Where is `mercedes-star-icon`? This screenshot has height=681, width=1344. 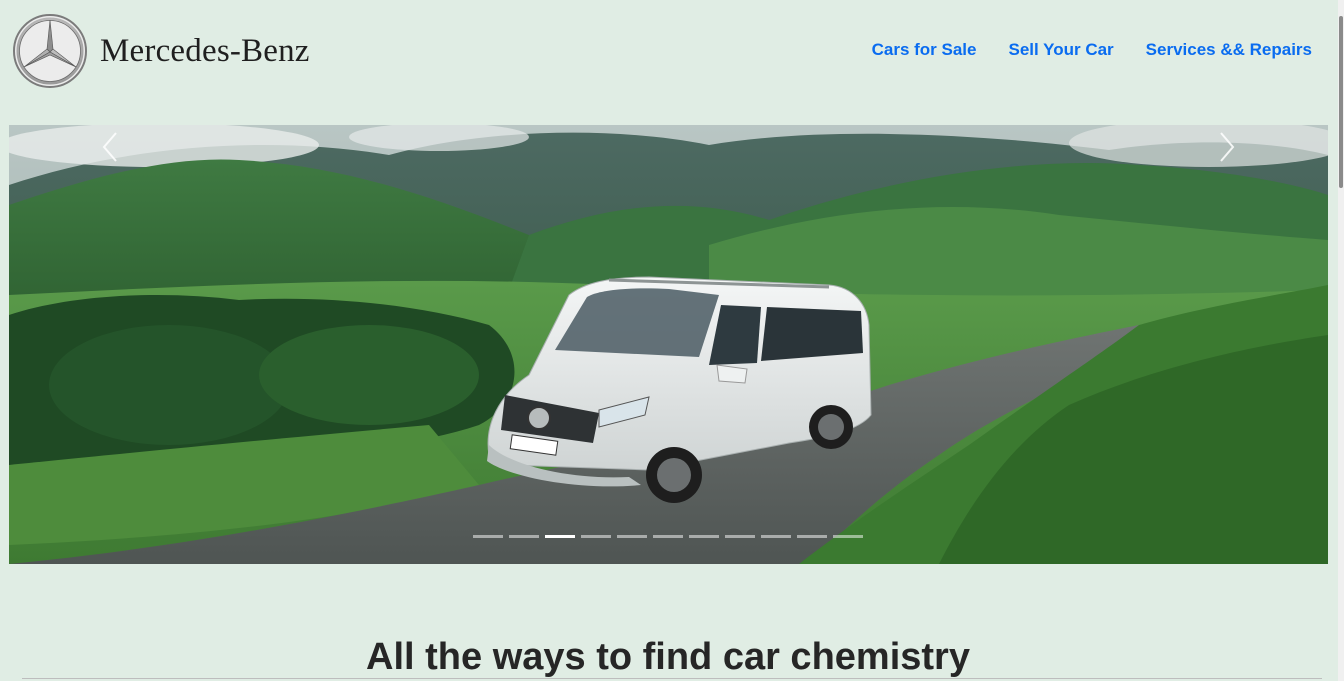 mercedes-star-icon is located at coordinates (50, 51).